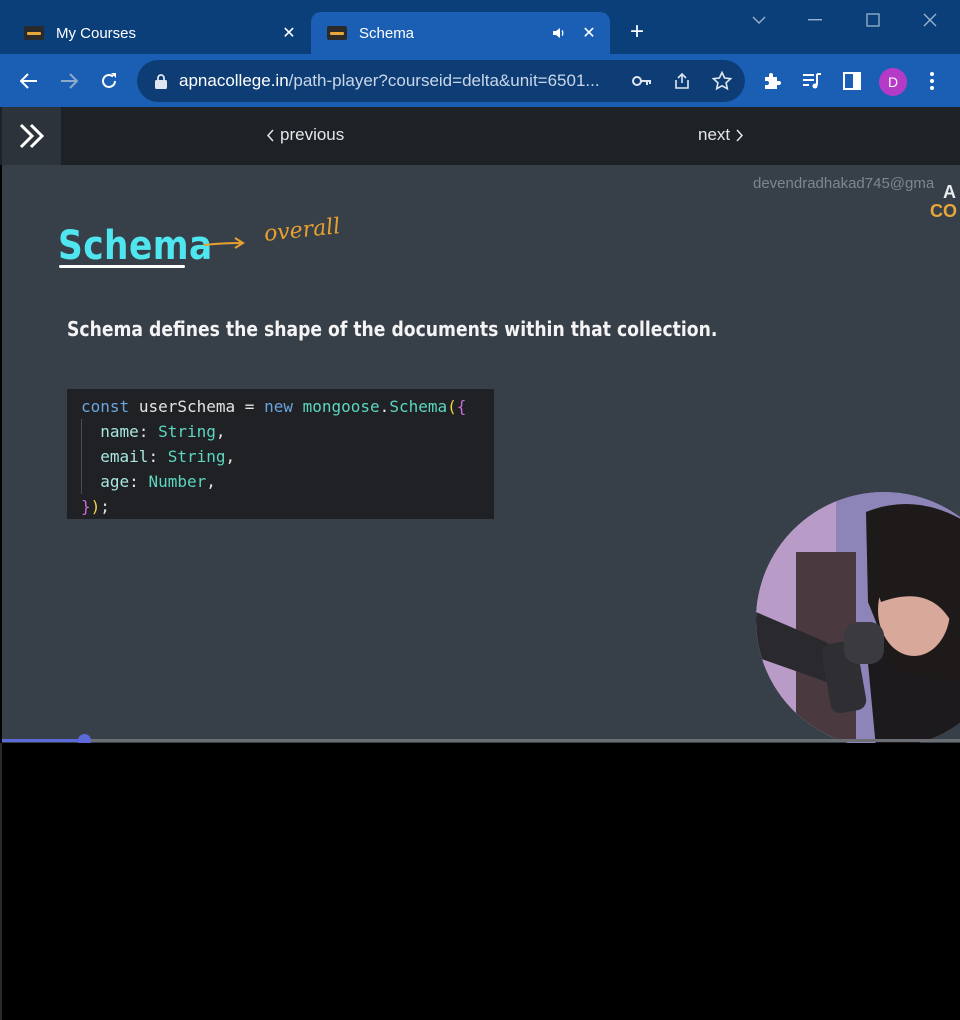 This screenshot has width=960, height=1020. What do you see at coordinates (815, 20) in the screenshot?
I see `minimize-icon` at bounding box center [815, 20].